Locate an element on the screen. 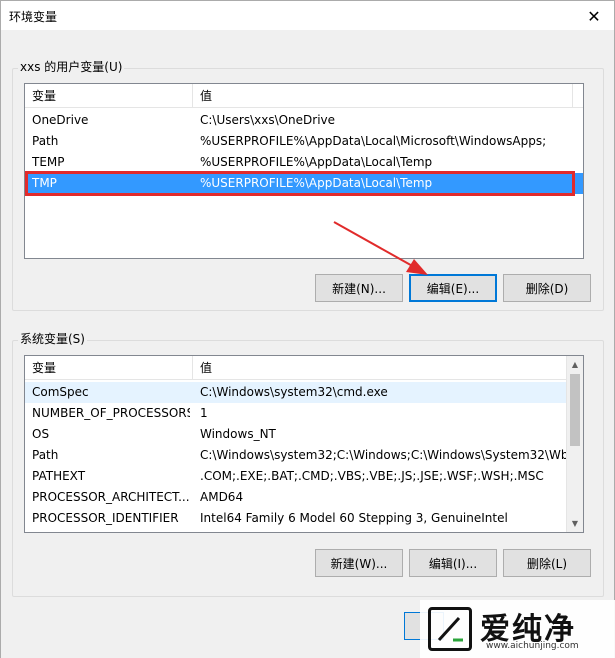 Image resolution: width=615 pixels, height=658 pixels. list-item: OneDrive C:\Users\xxs\OneDrive is located at coordinates (304, 120).